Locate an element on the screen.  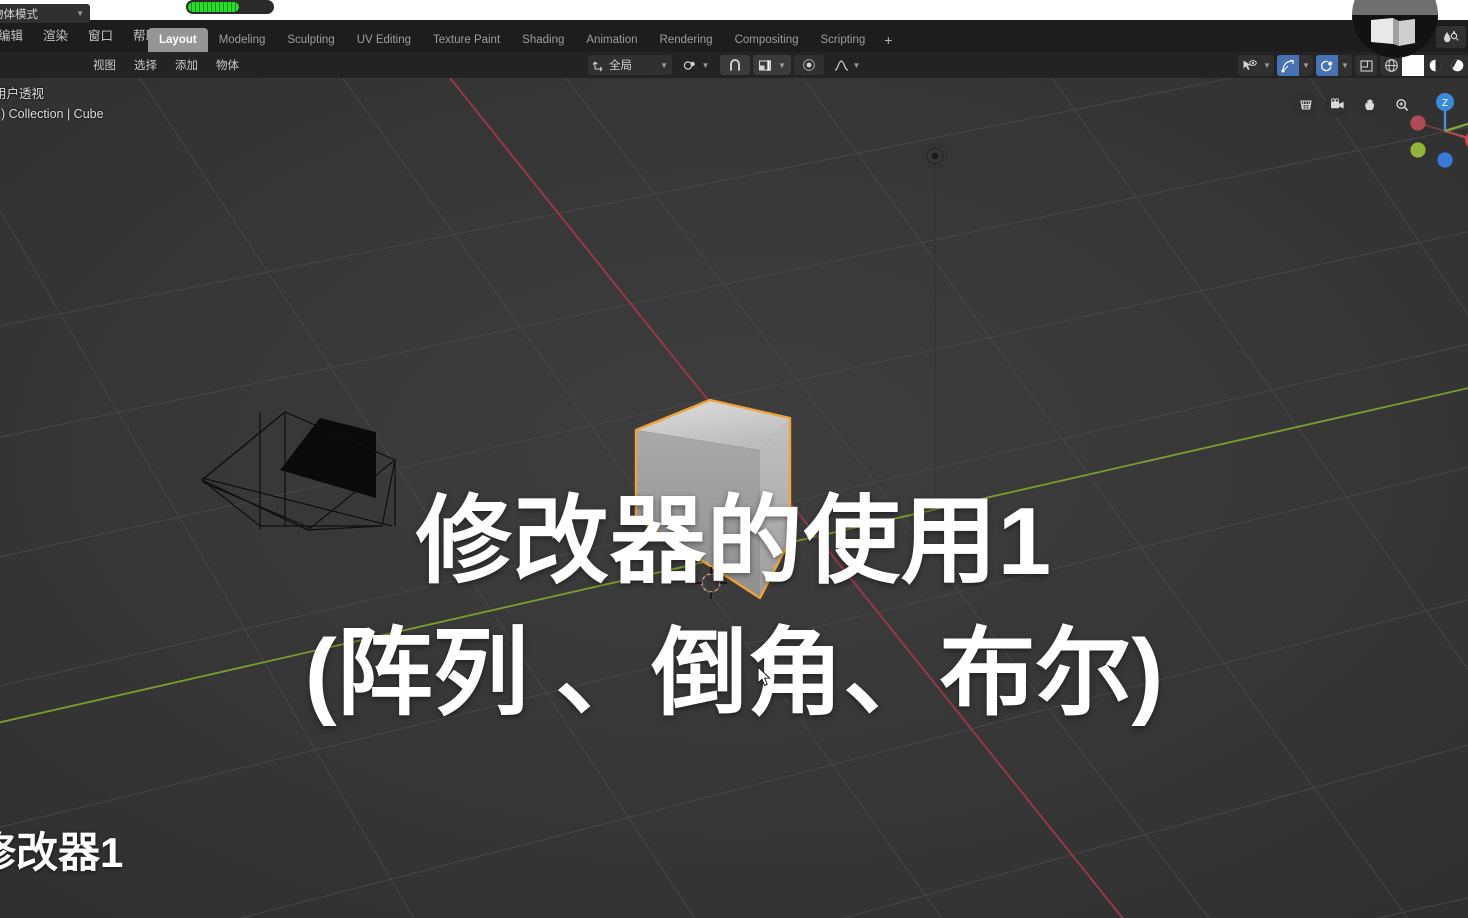
shading-solid-button is located at coordinates (1413, 65).